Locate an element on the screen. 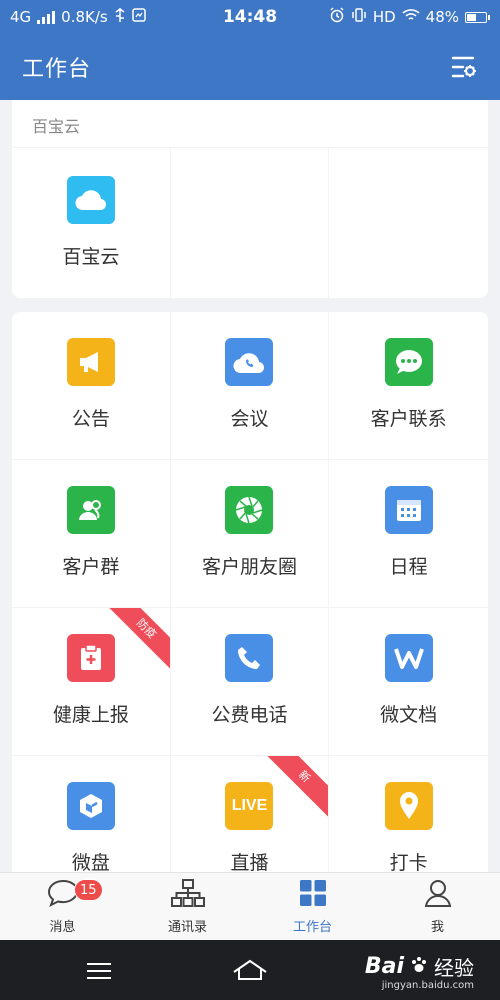 The image size is (500, 1000). paw-icon is located at coordinates (419, 967).